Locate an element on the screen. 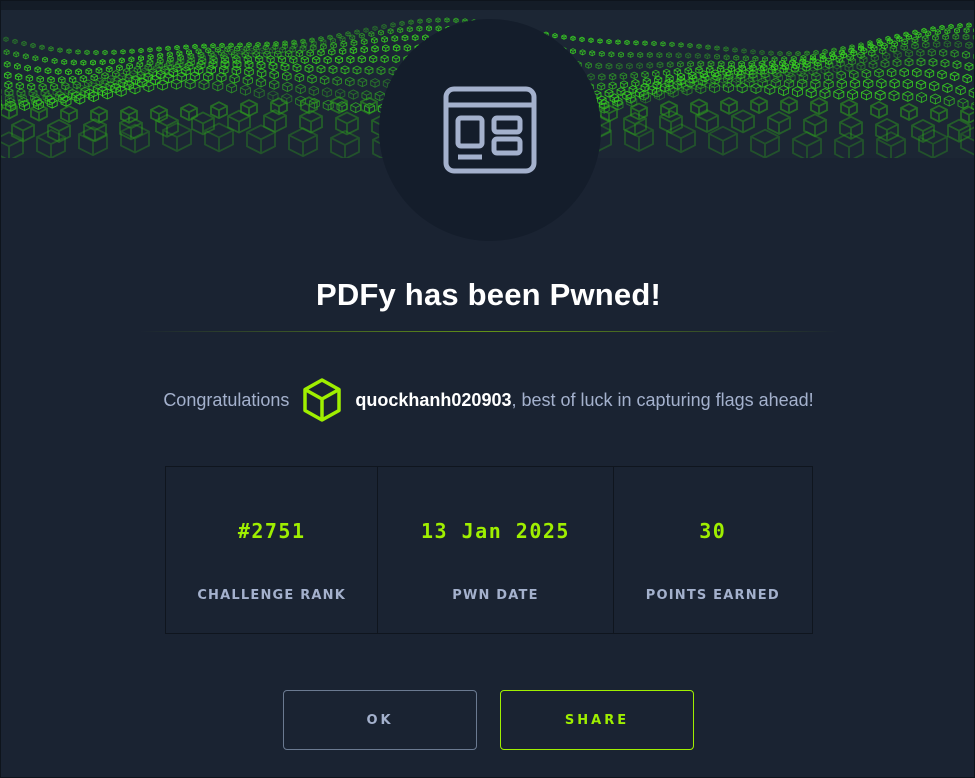  browser-window-icon is located at coordinates (490, 130).